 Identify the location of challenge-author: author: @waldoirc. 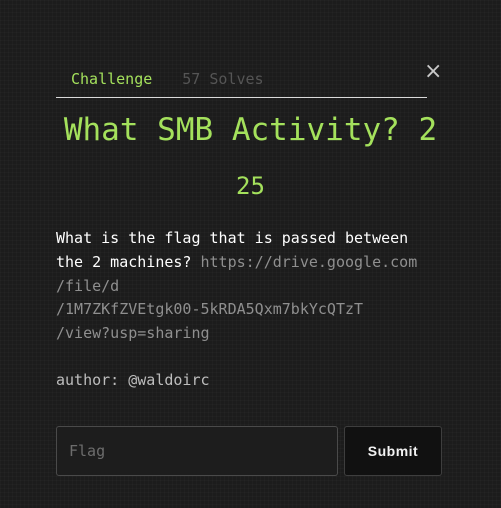
(133, 380).